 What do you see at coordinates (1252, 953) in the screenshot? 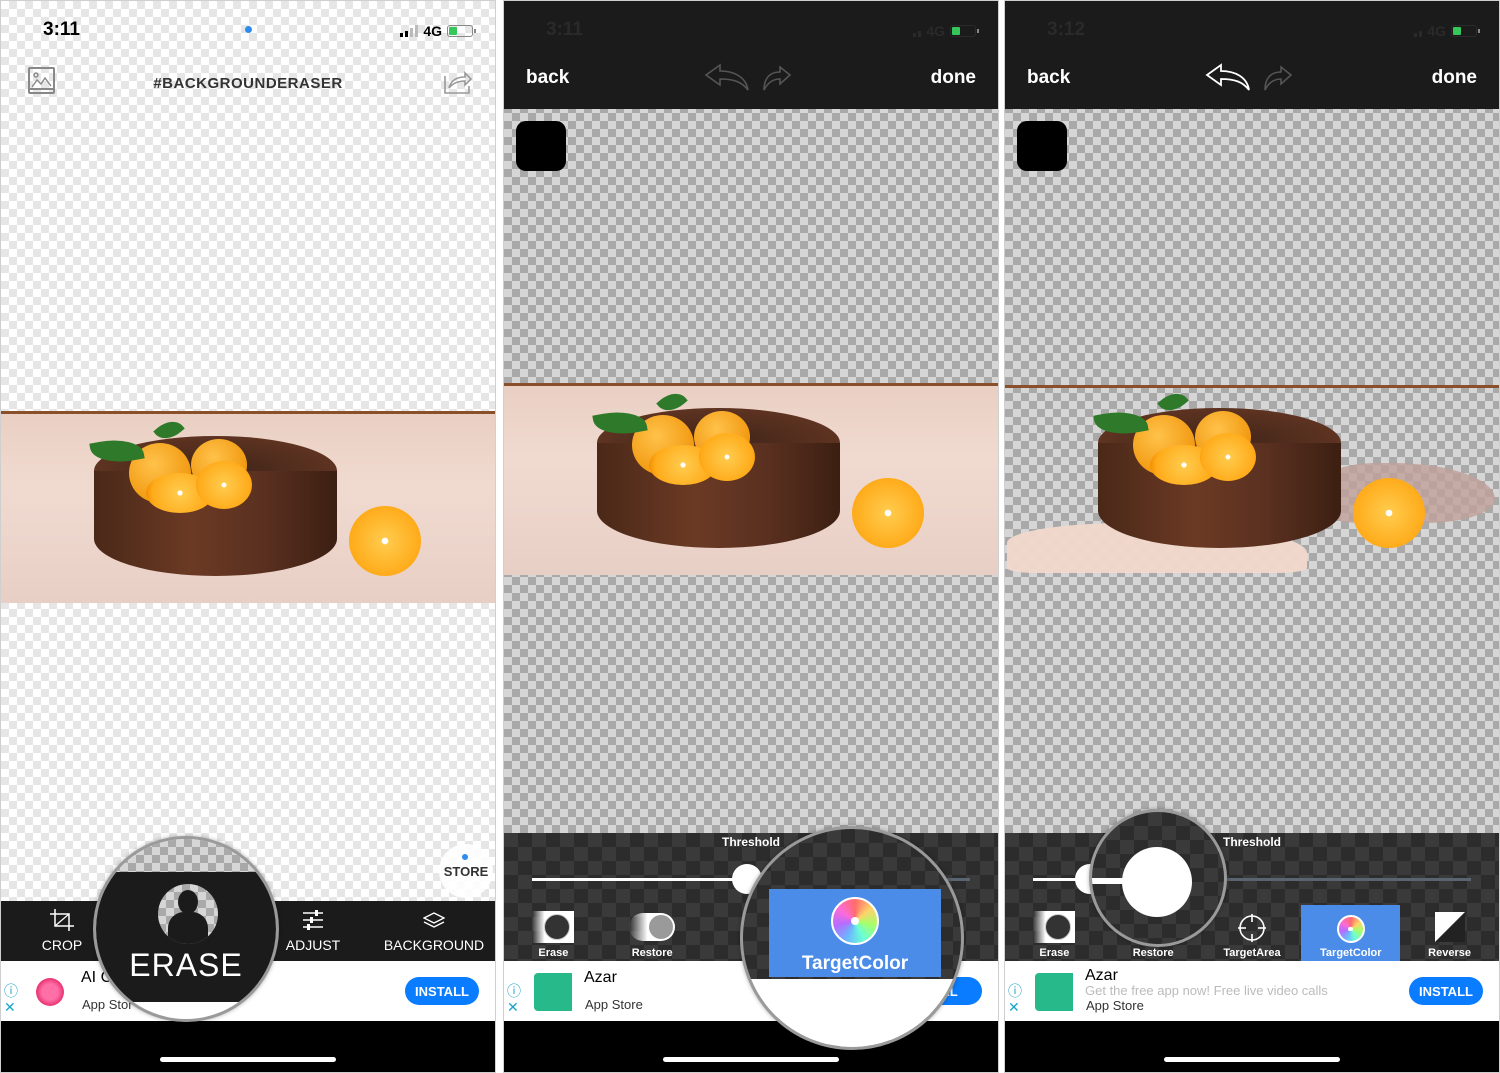
I see `mode-label: TargetArea` at bounding box center [1252, 953].